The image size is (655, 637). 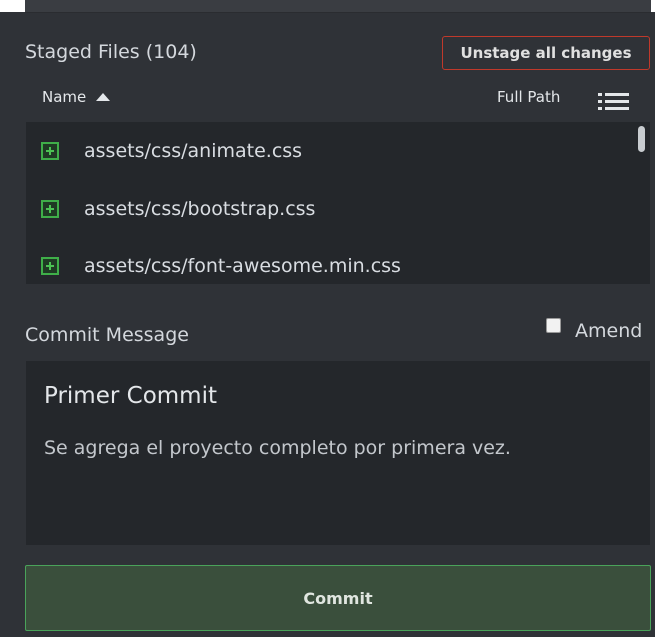 I want to click on file-name: assets/css/font-awesome.min.css, so click(x=242, y=266).